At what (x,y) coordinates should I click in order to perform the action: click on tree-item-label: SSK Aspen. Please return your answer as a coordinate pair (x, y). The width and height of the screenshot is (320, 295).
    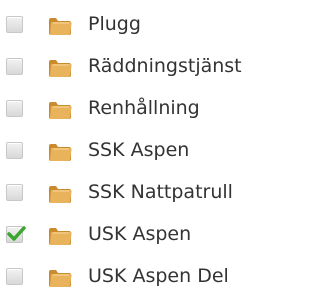
    Looking at the image, I should click on (138, 150).